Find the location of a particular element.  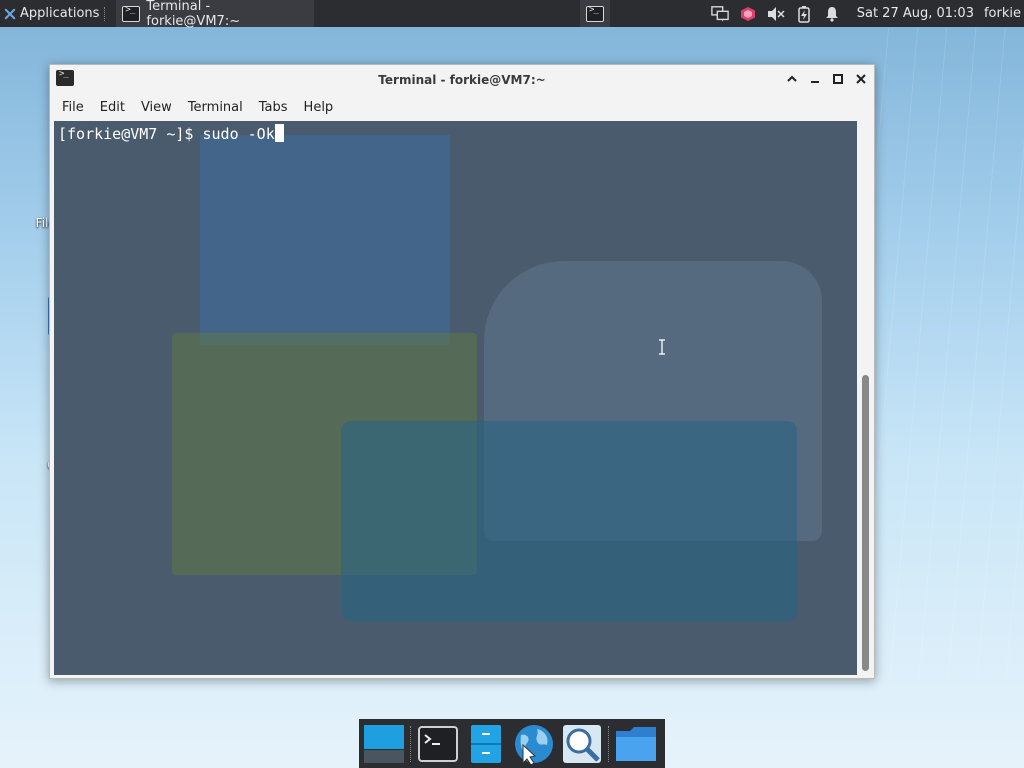

notifications-bell-icon is located at coordinates (832, 14).